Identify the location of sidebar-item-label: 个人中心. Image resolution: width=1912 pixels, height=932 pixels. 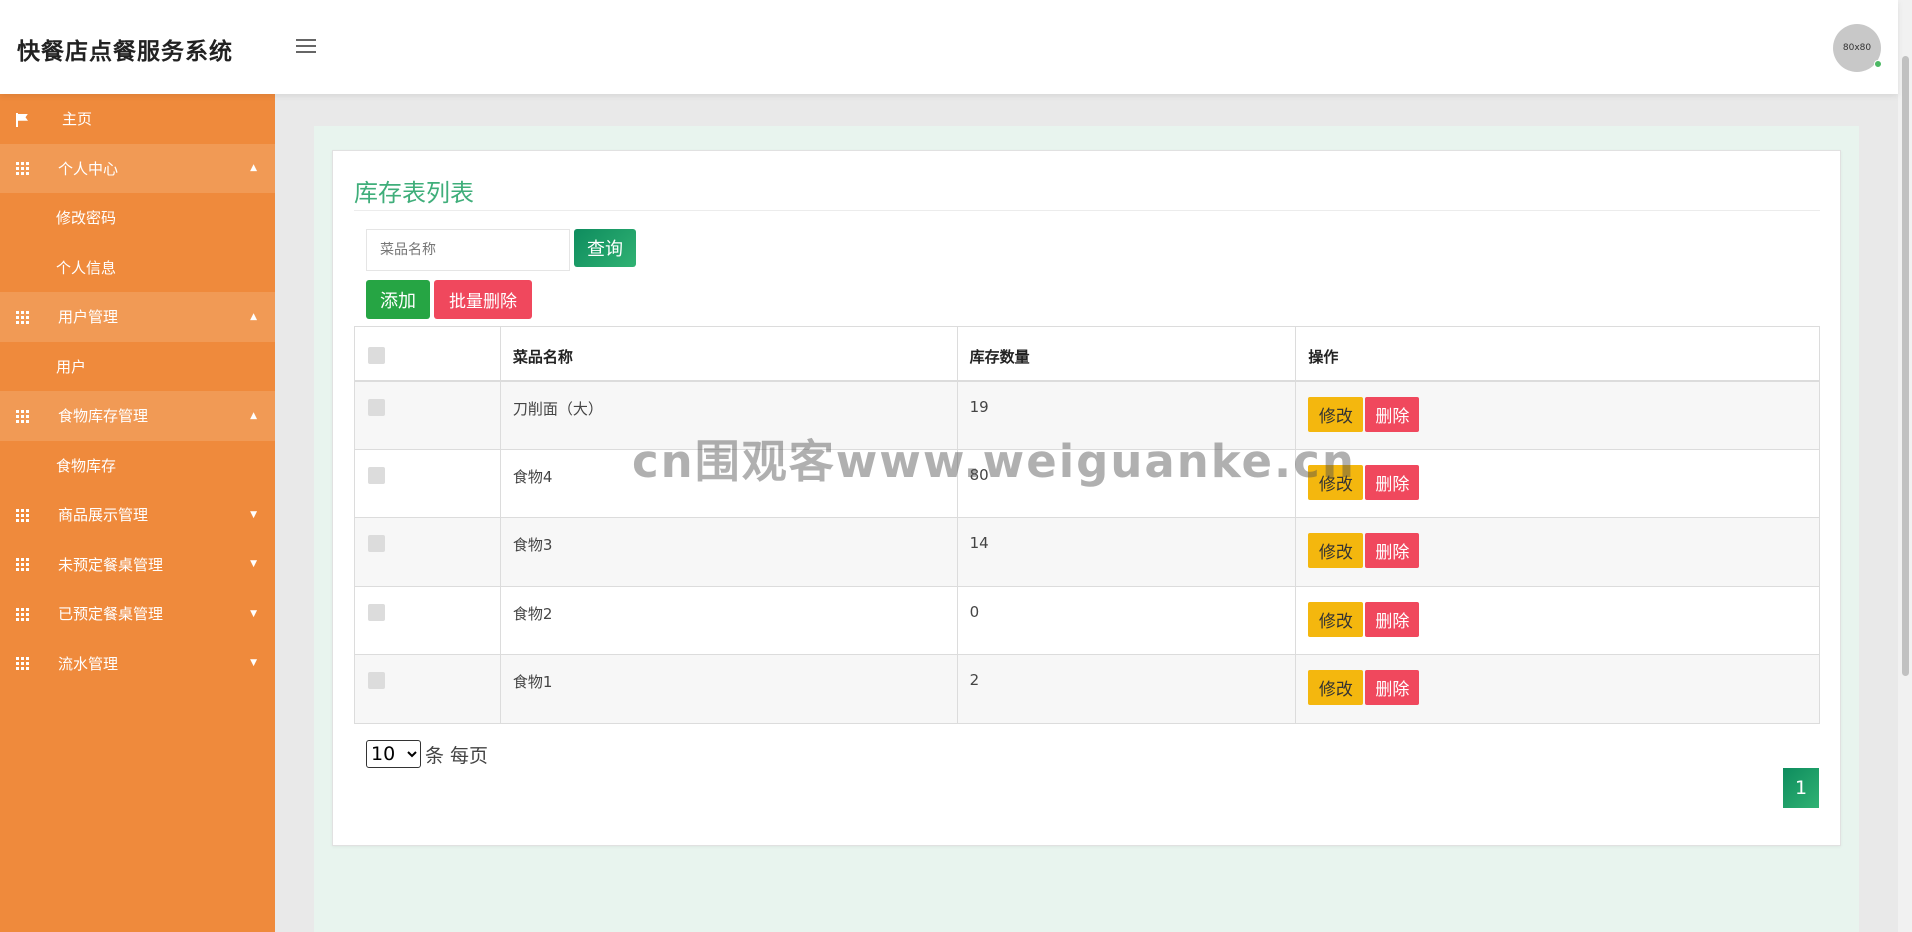
(88, 168).